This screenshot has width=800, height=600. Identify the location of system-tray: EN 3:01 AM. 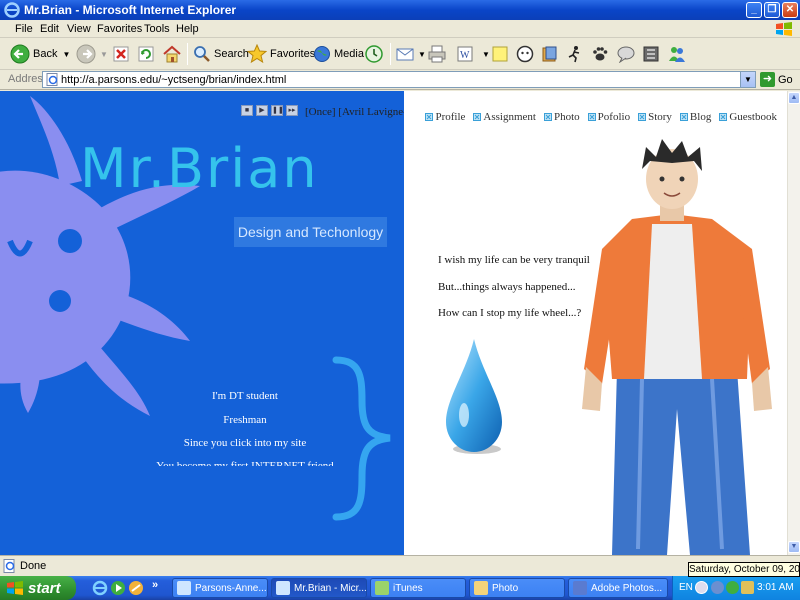
(736, 588).